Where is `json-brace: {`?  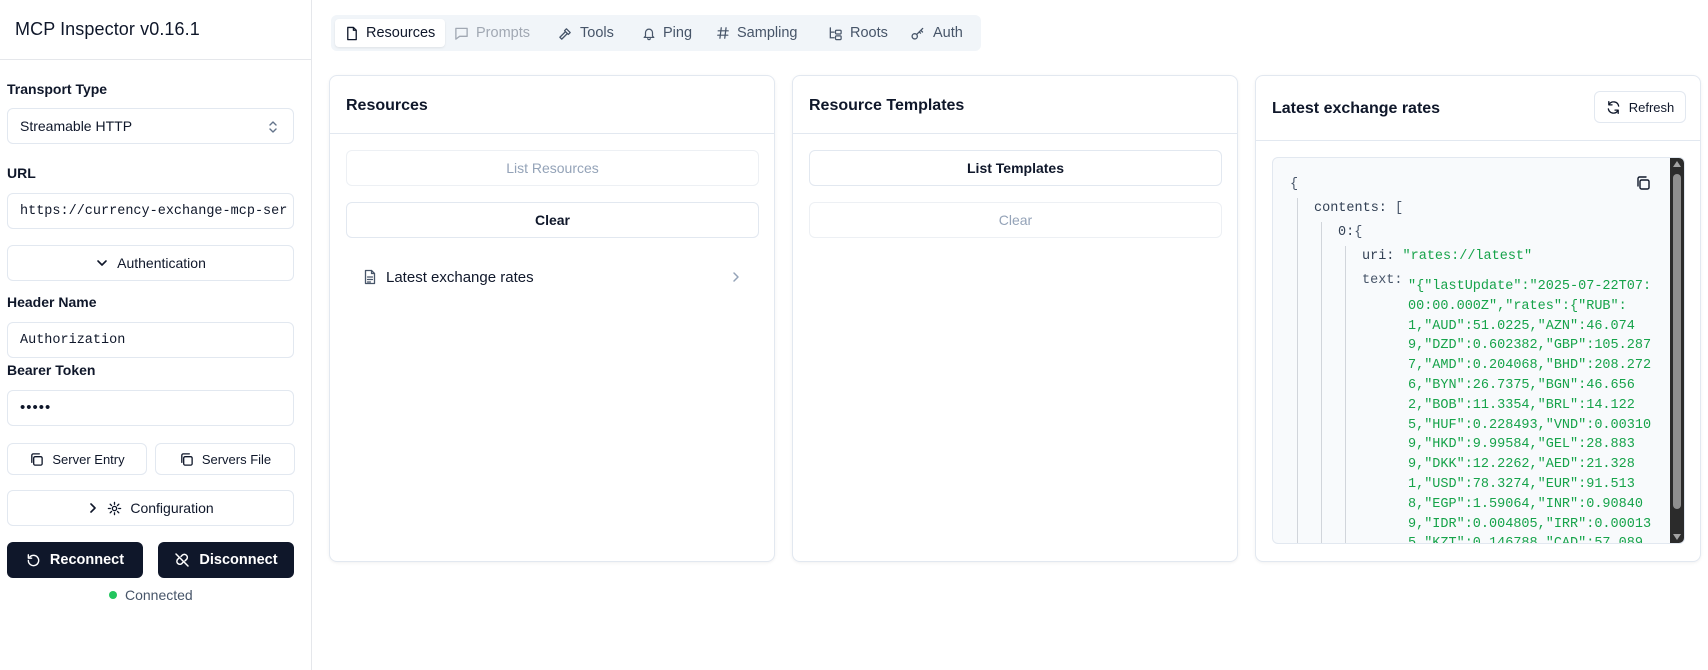 json-brace: { is located at coordinates (1358, 232).